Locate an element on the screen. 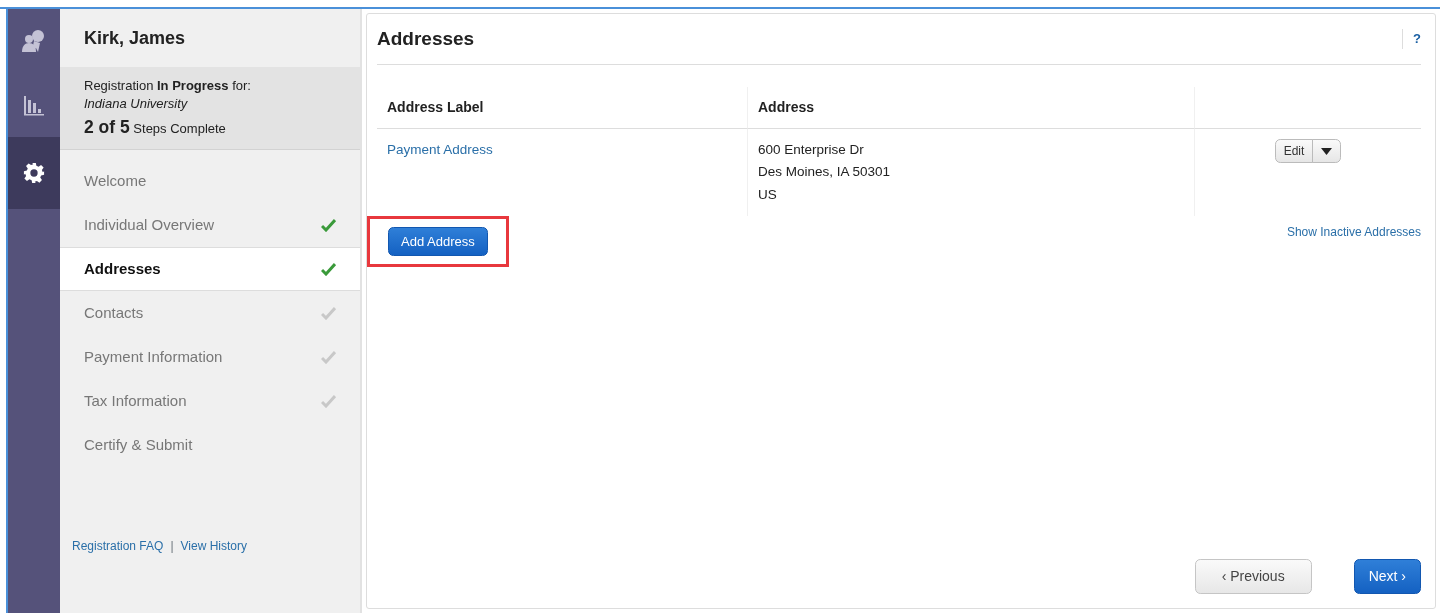 This screenshot has width=1440, height=615. award-person-icon is located at coordinates (34, 41).